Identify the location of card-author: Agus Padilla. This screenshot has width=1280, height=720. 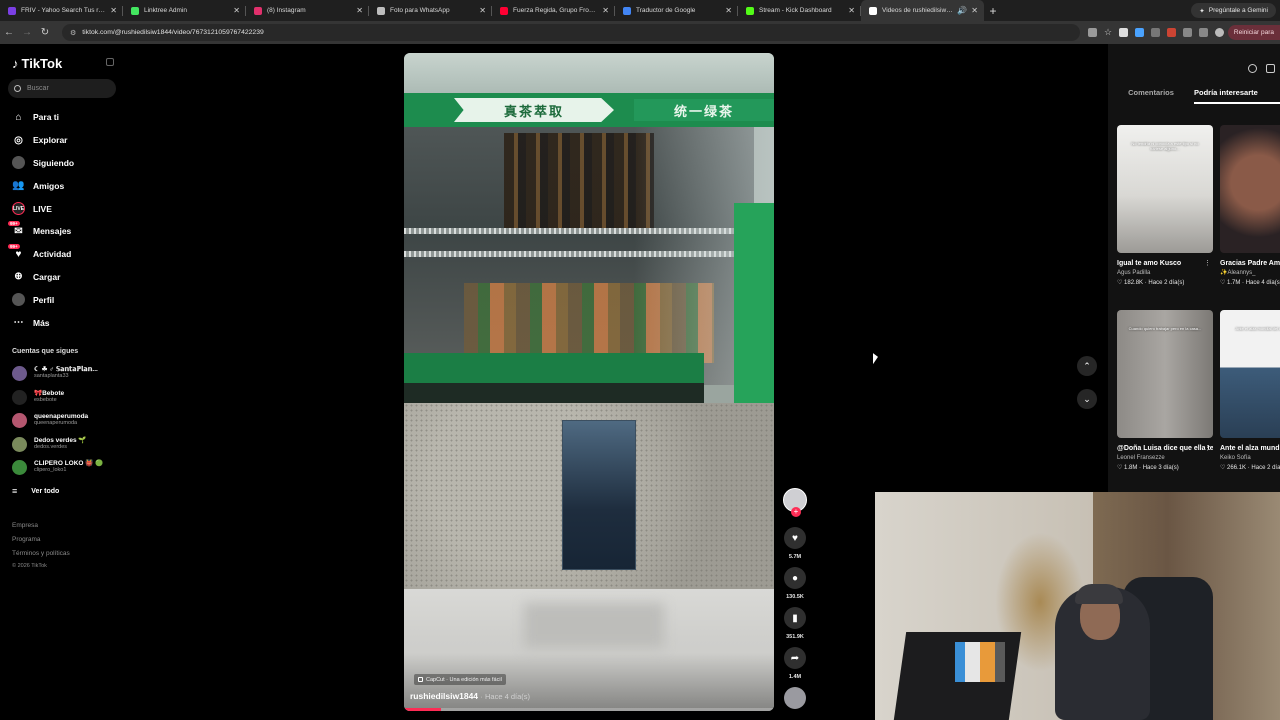
(1165, 273).